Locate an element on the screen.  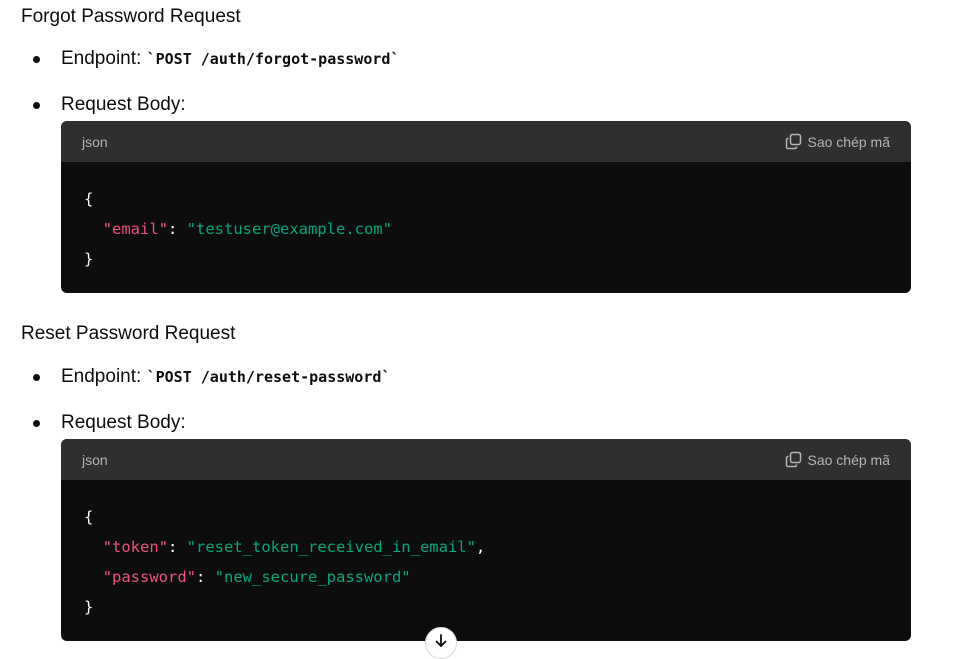
endpoint-code: `POST /auth/forgot-password` is located at coordinates (273, 59).